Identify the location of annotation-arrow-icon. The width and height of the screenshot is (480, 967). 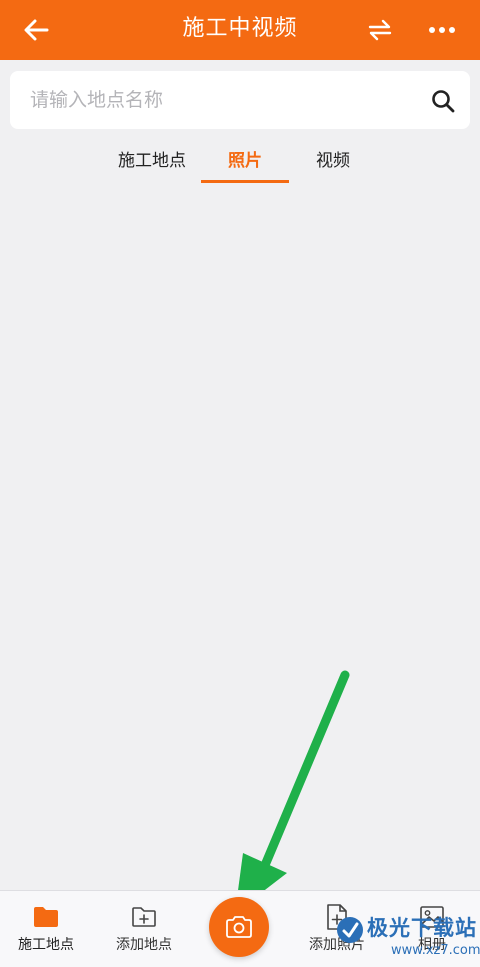
(292, 791).